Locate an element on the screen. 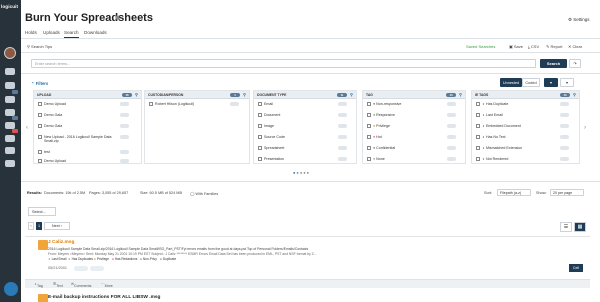  search-options-icon: ↷ is located at coordinates (575, 63).